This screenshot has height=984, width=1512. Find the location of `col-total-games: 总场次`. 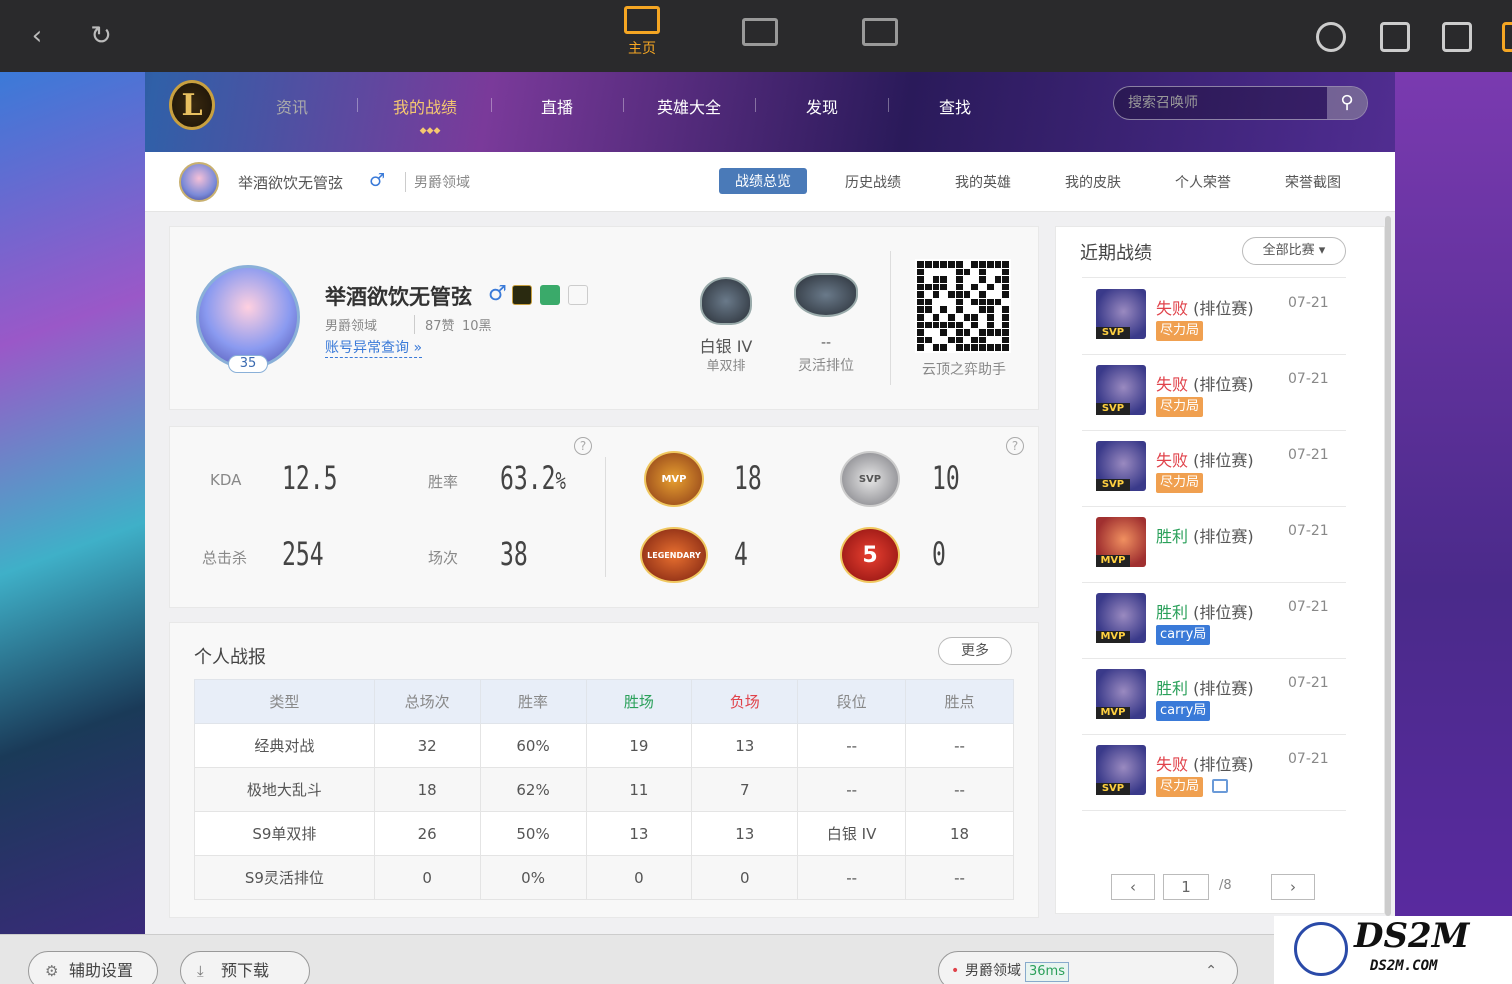

col-total-games: 总场次 is located at coordinates (427, 701).